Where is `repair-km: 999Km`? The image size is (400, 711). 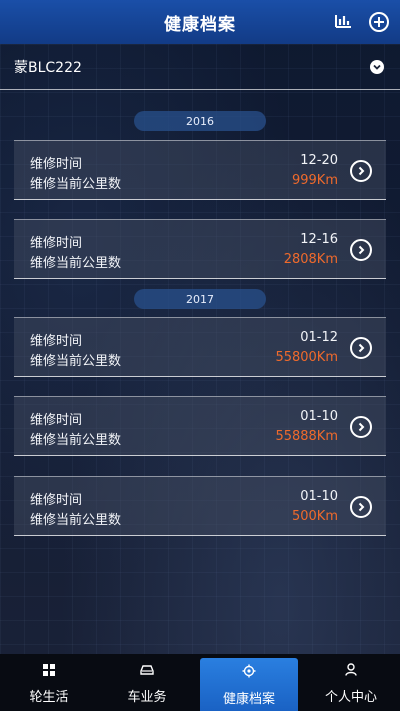 repair-km: 999Km is located at coordinates (314, 180).